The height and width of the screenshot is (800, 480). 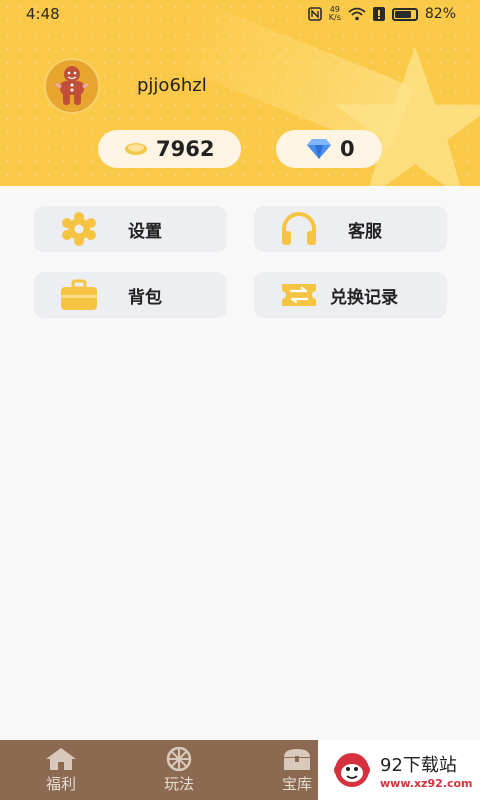 I want to click on coin-count: 7962, so click(x=185, y=149).